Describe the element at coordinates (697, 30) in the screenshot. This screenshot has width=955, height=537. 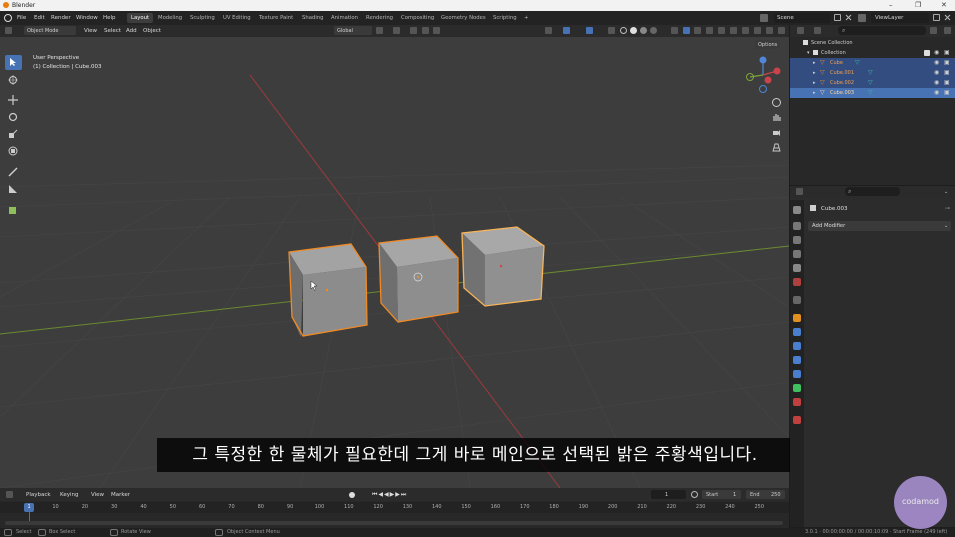
I see `header-toggle-1-icon` at that location.